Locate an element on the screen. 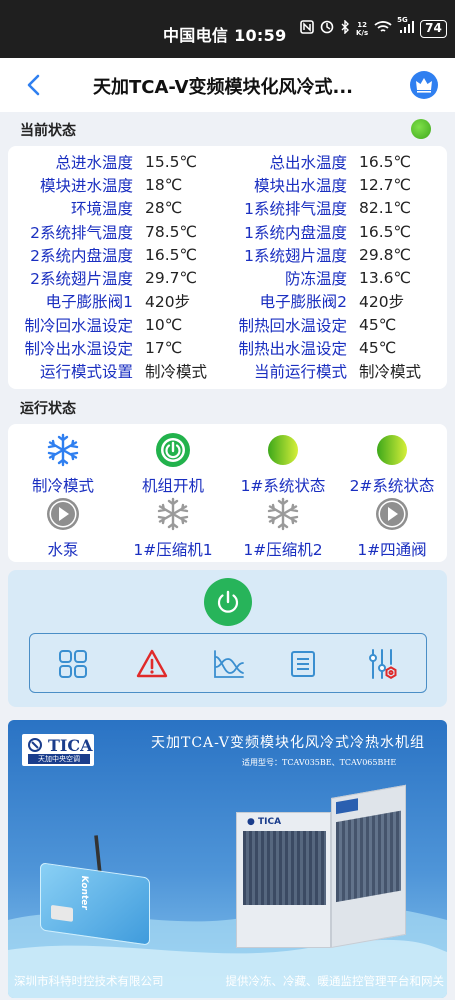 Image resolution: width=455 pixels, height=1000 pixels. list-button is located at coordinates (303, 664).